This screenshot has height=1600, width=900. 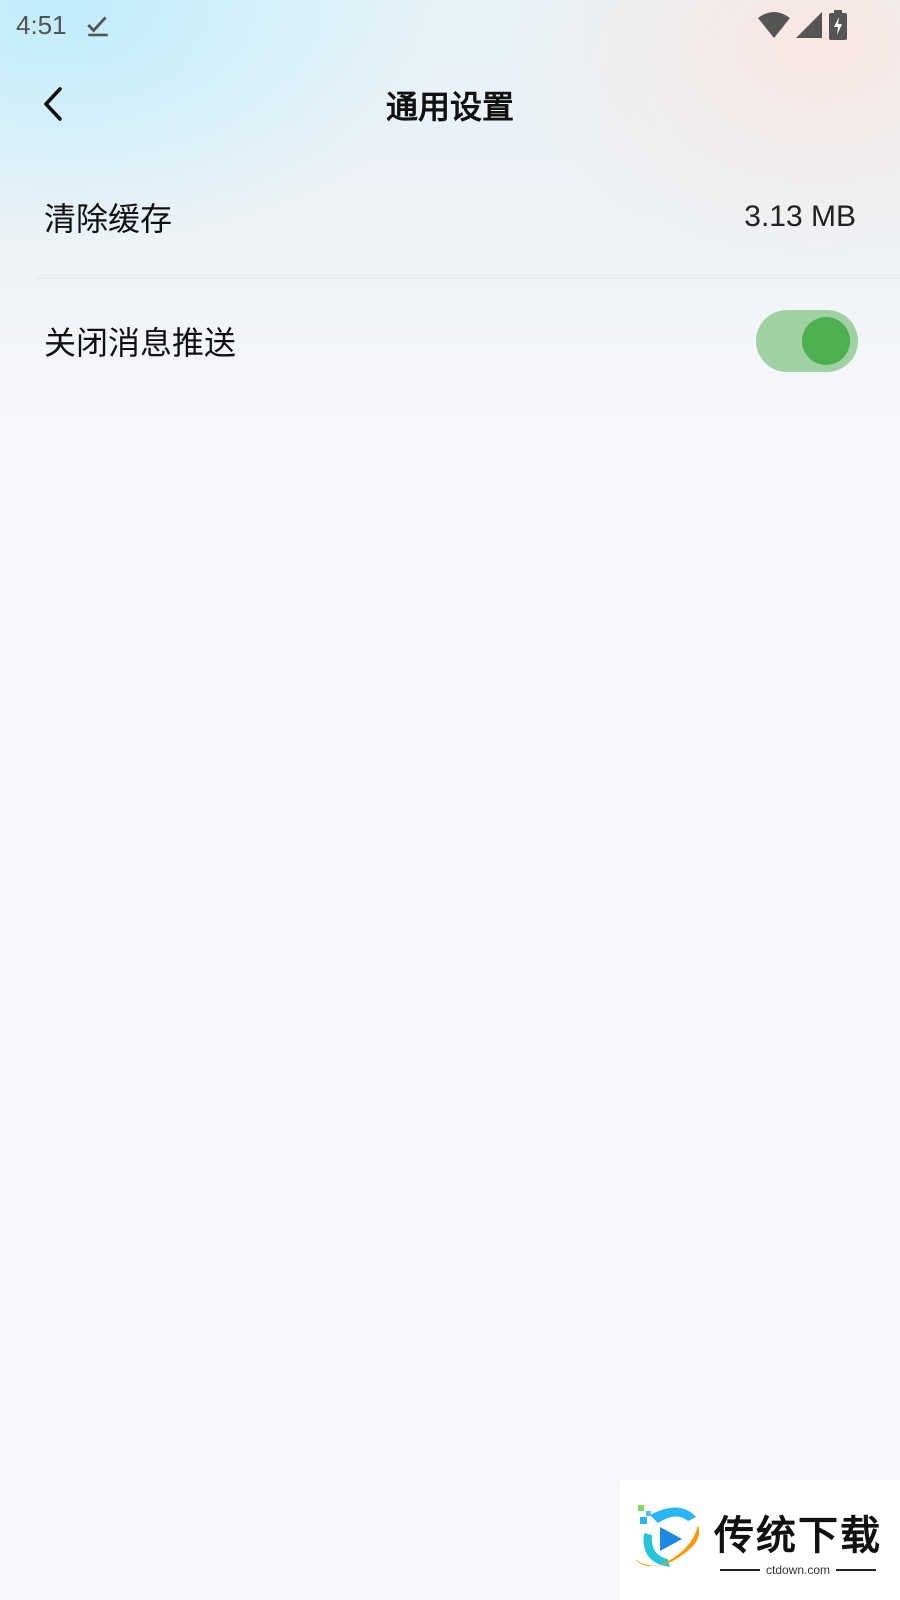 What do you see at coordinates (97, 26) in the screenshot?
I see `download-done-icon` at bounding box center [97, 26].